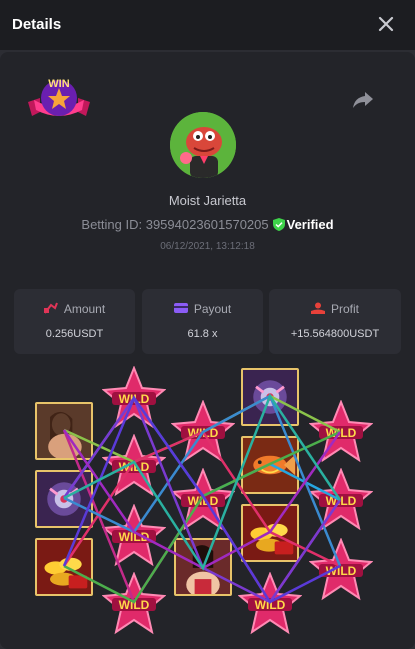 Image resolution: width=415 pixels, height=649 pixels. What do you see at coordinates (74, 334) in the screenshot?
I see `amount-value: 0.256USDT` at bounding box center [74, 334].